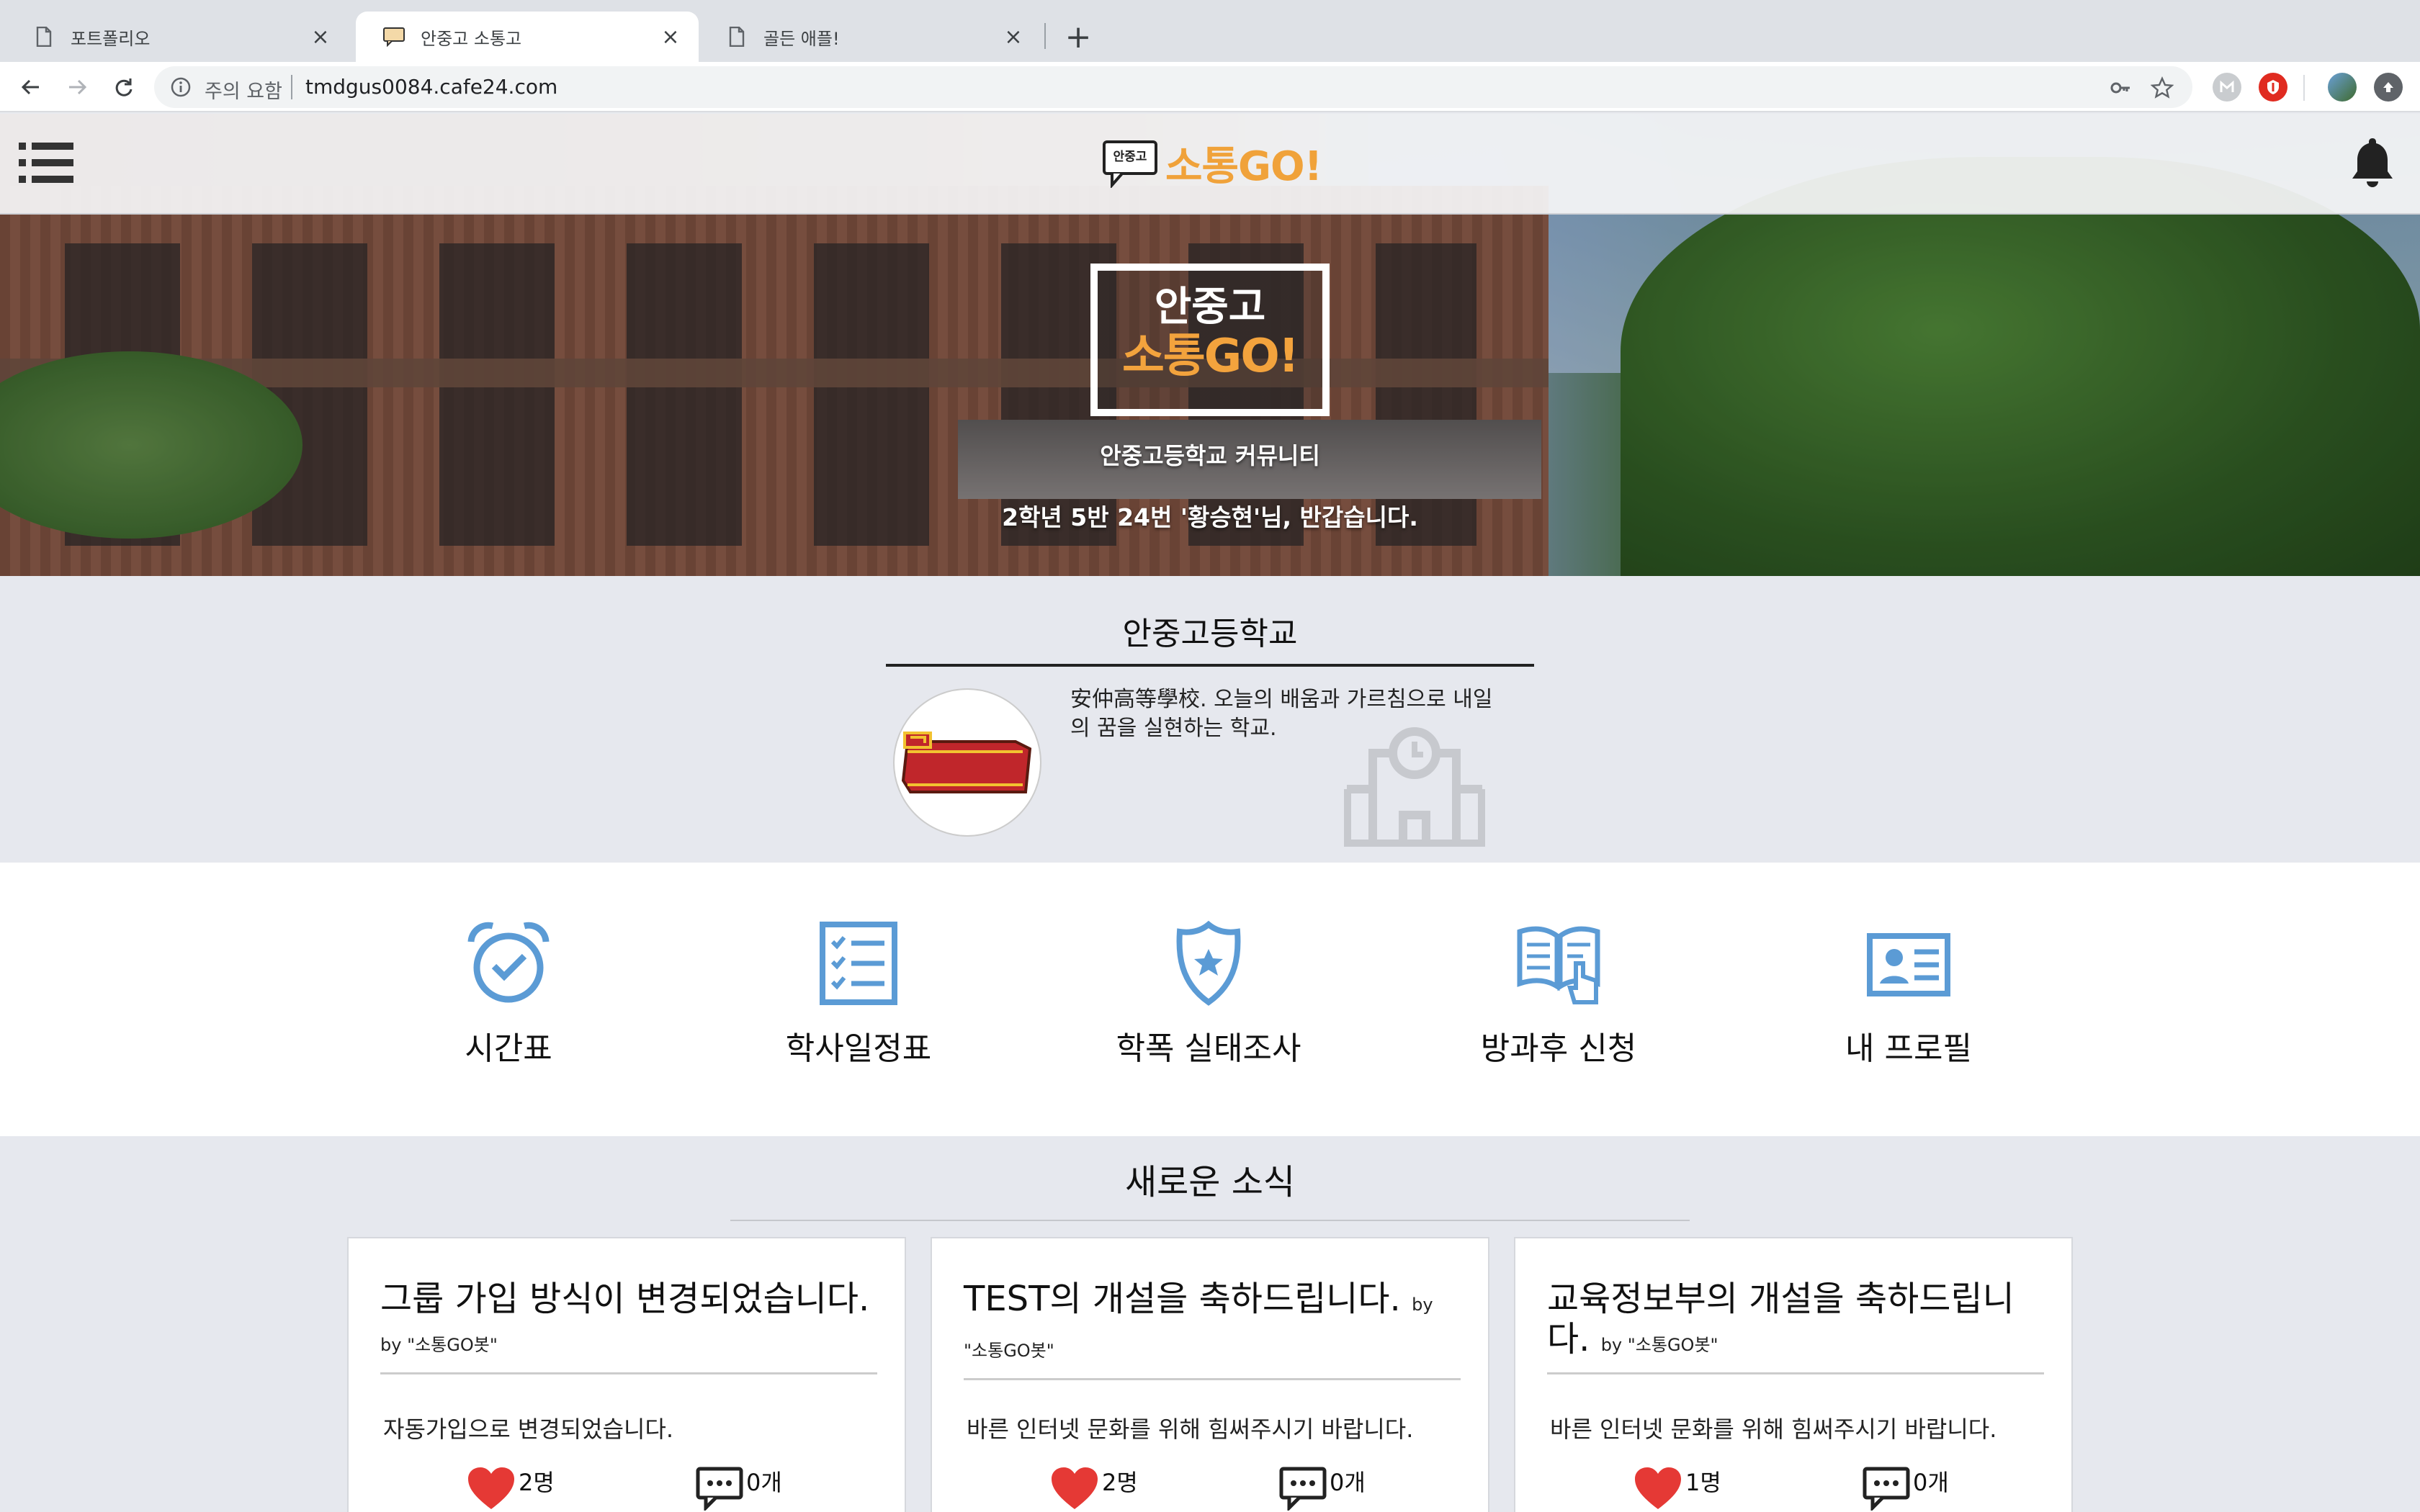  I want to click on brand-name: 소통GO!, so click(1243, 166).